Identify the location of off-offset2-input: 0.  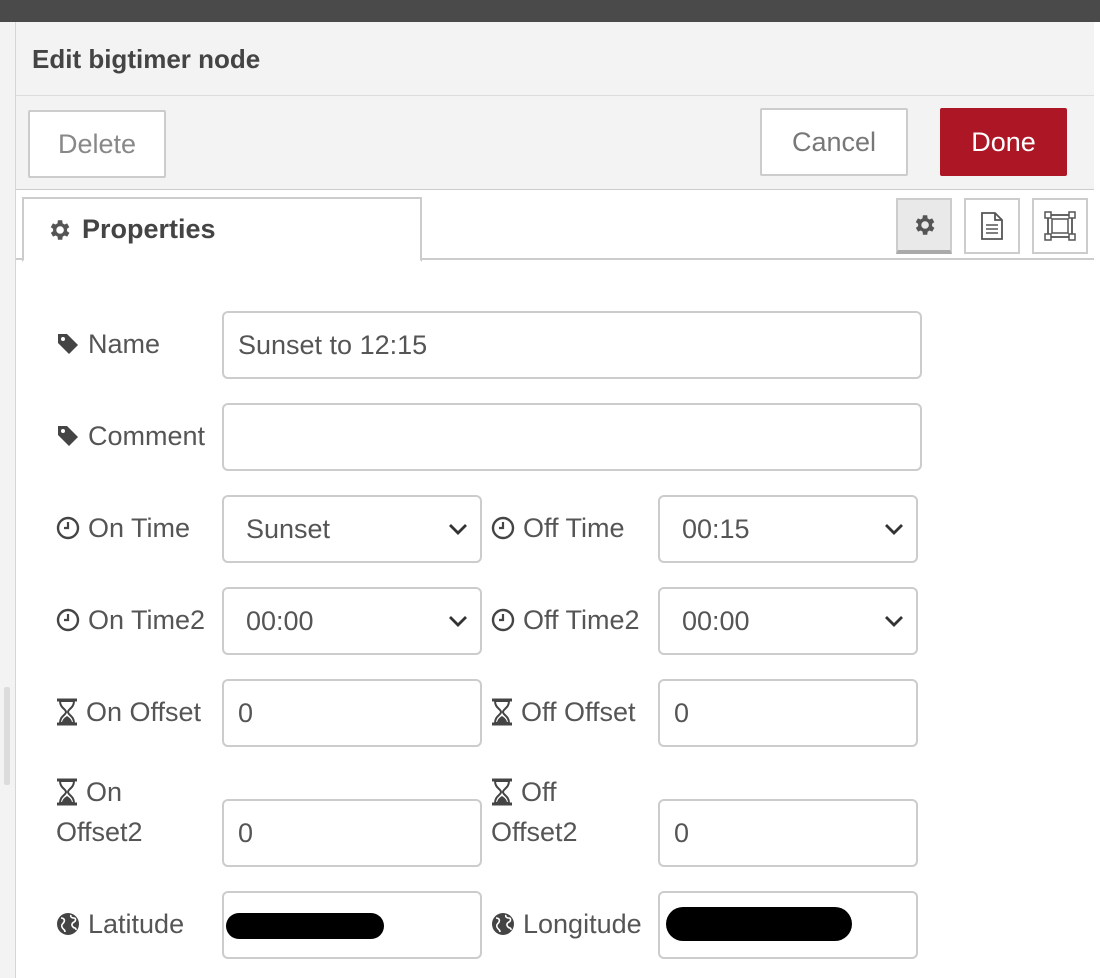
(788, 833).